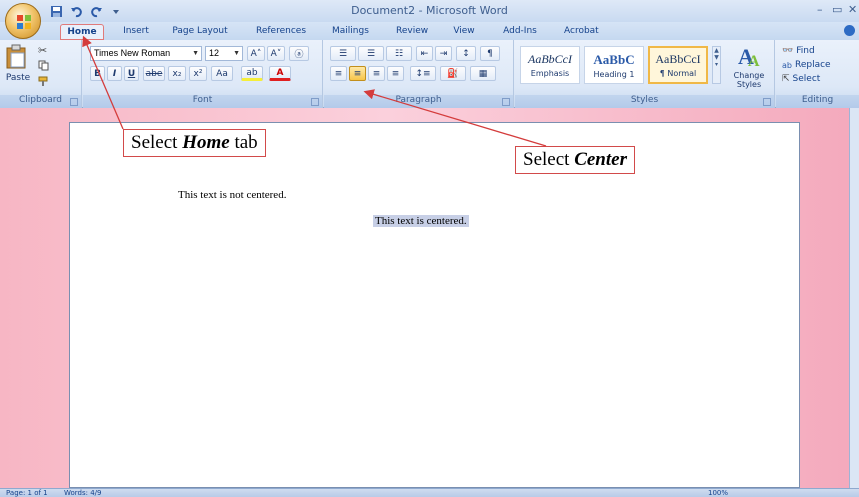  I want to click on office-button, so click(23, 21).